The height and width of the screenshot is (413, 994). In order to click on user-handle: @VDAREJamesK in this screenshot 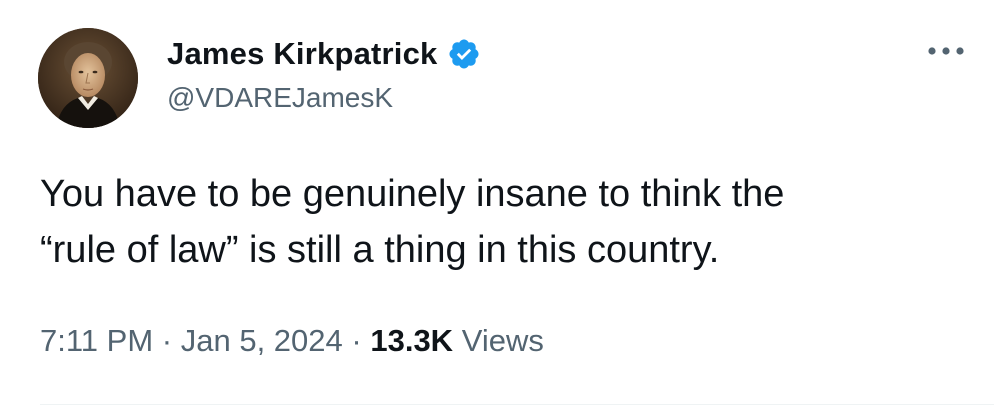, I will do `click(324, 98)`.